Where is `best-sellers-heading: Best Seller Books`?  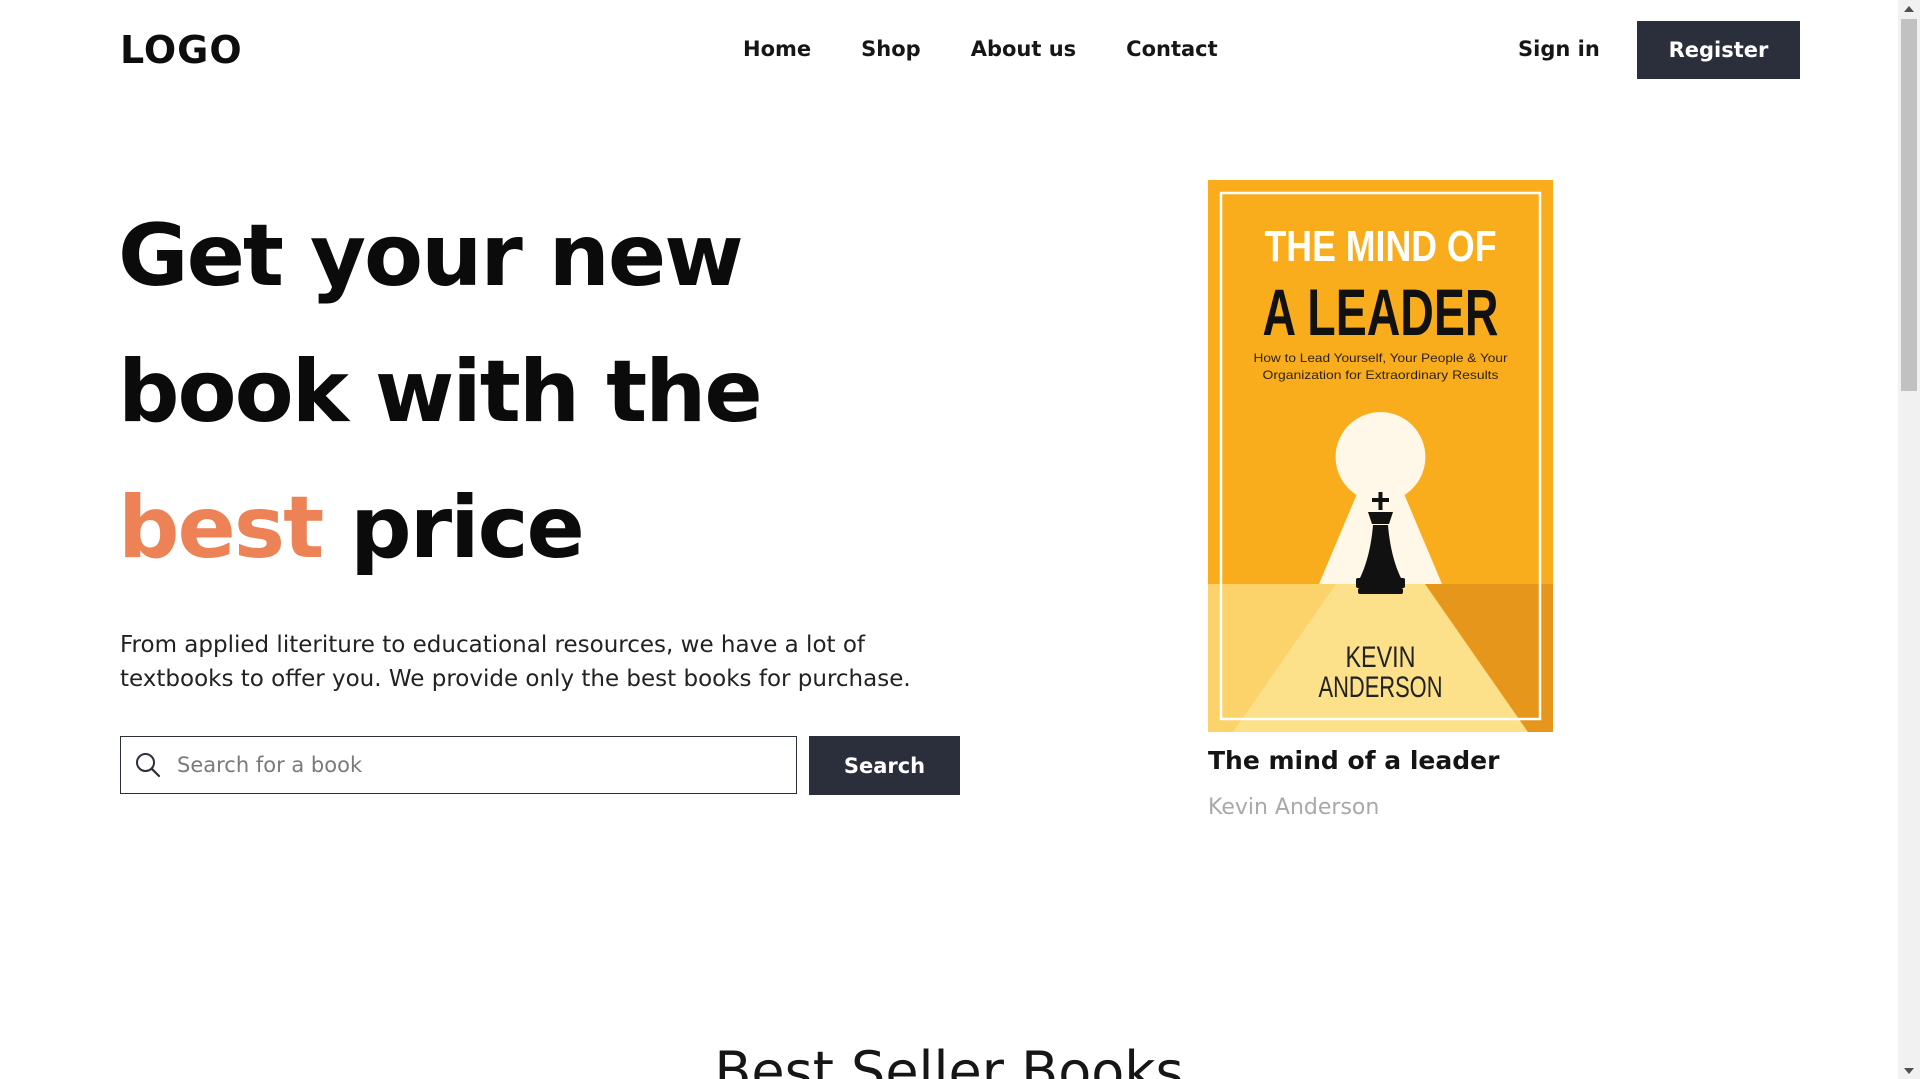
best-sellers-heading: Best Seller Books is located at coordinates (949, 1059).